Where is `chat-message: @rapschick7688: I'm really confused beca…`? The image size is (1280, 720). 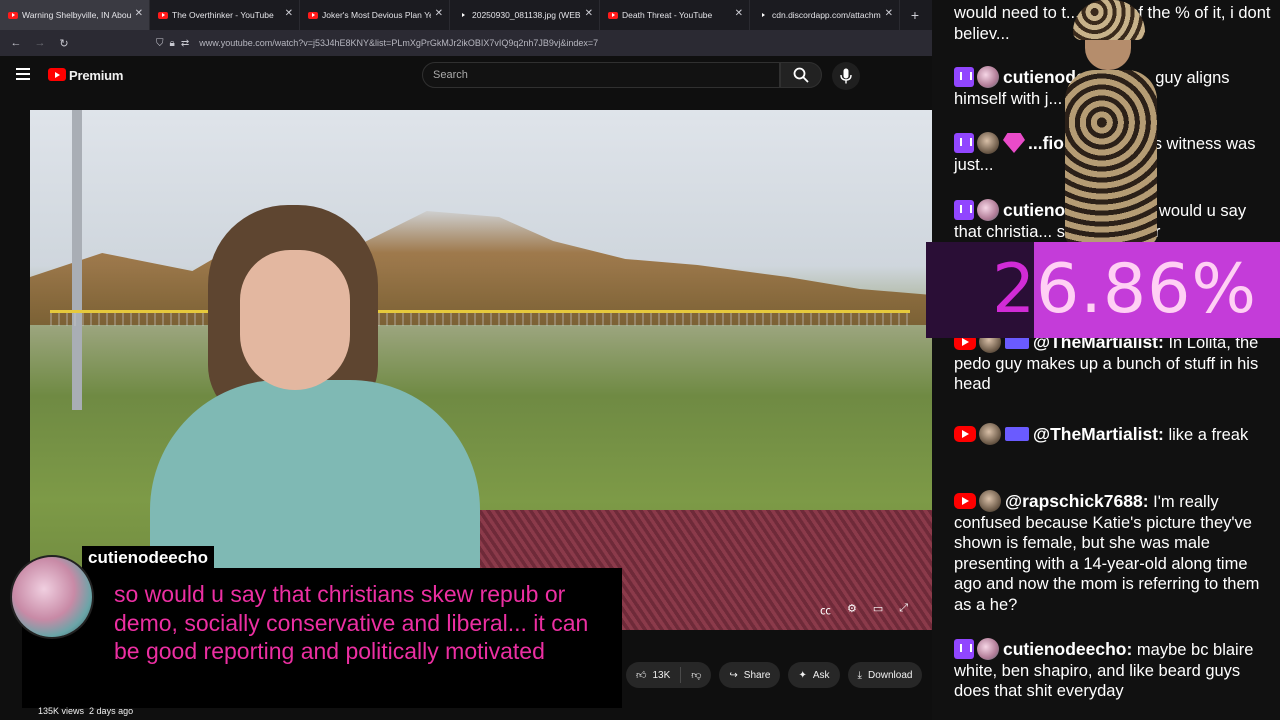 chat-message: @rapschick7688: I'm really confused beca… is located at coordinates (1113, 552).